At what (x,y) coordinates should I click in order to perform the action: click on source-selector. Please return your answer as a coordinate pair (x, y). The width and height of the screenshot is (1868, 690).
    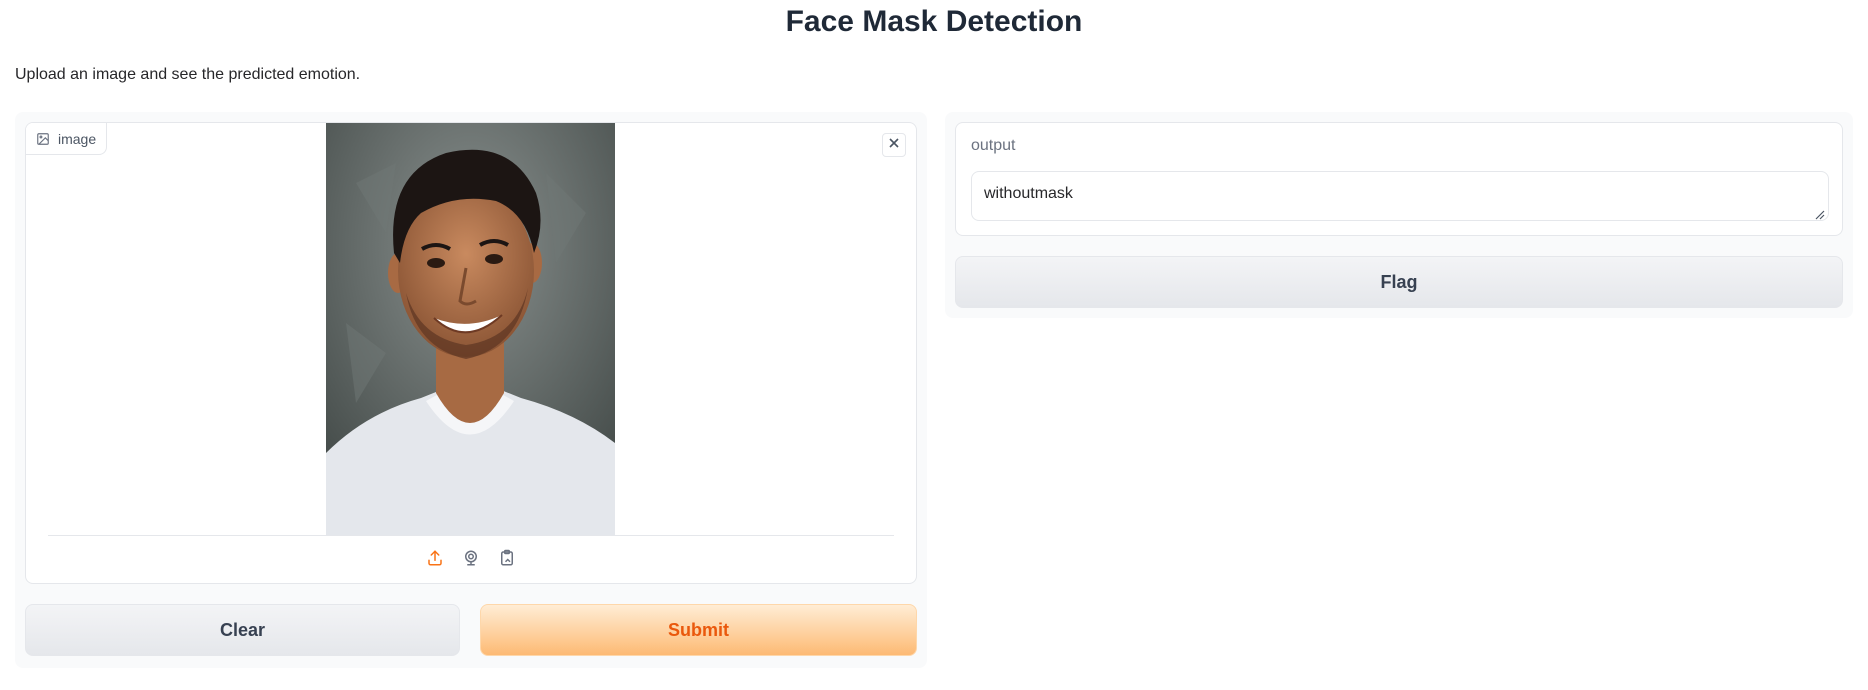
    Looking at the image, I should click on (471, 559).